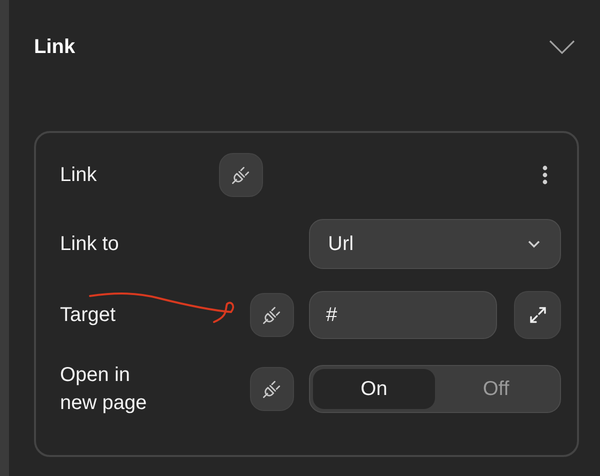  Describe the element at coordinates (545, 175) in the screenshot. I see `more-icon` at that location.